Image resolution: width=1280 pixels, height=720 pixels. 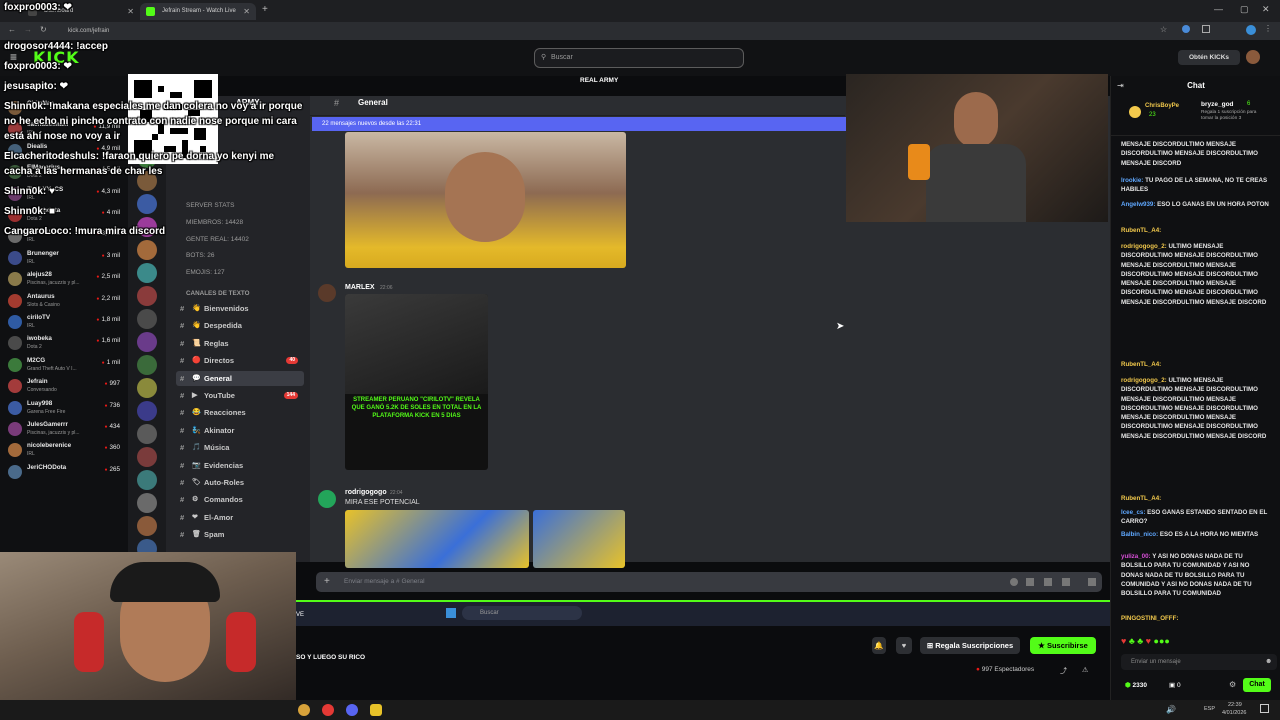 I want to click on volume-icon: 🔊, so click(x=1171, y=709).